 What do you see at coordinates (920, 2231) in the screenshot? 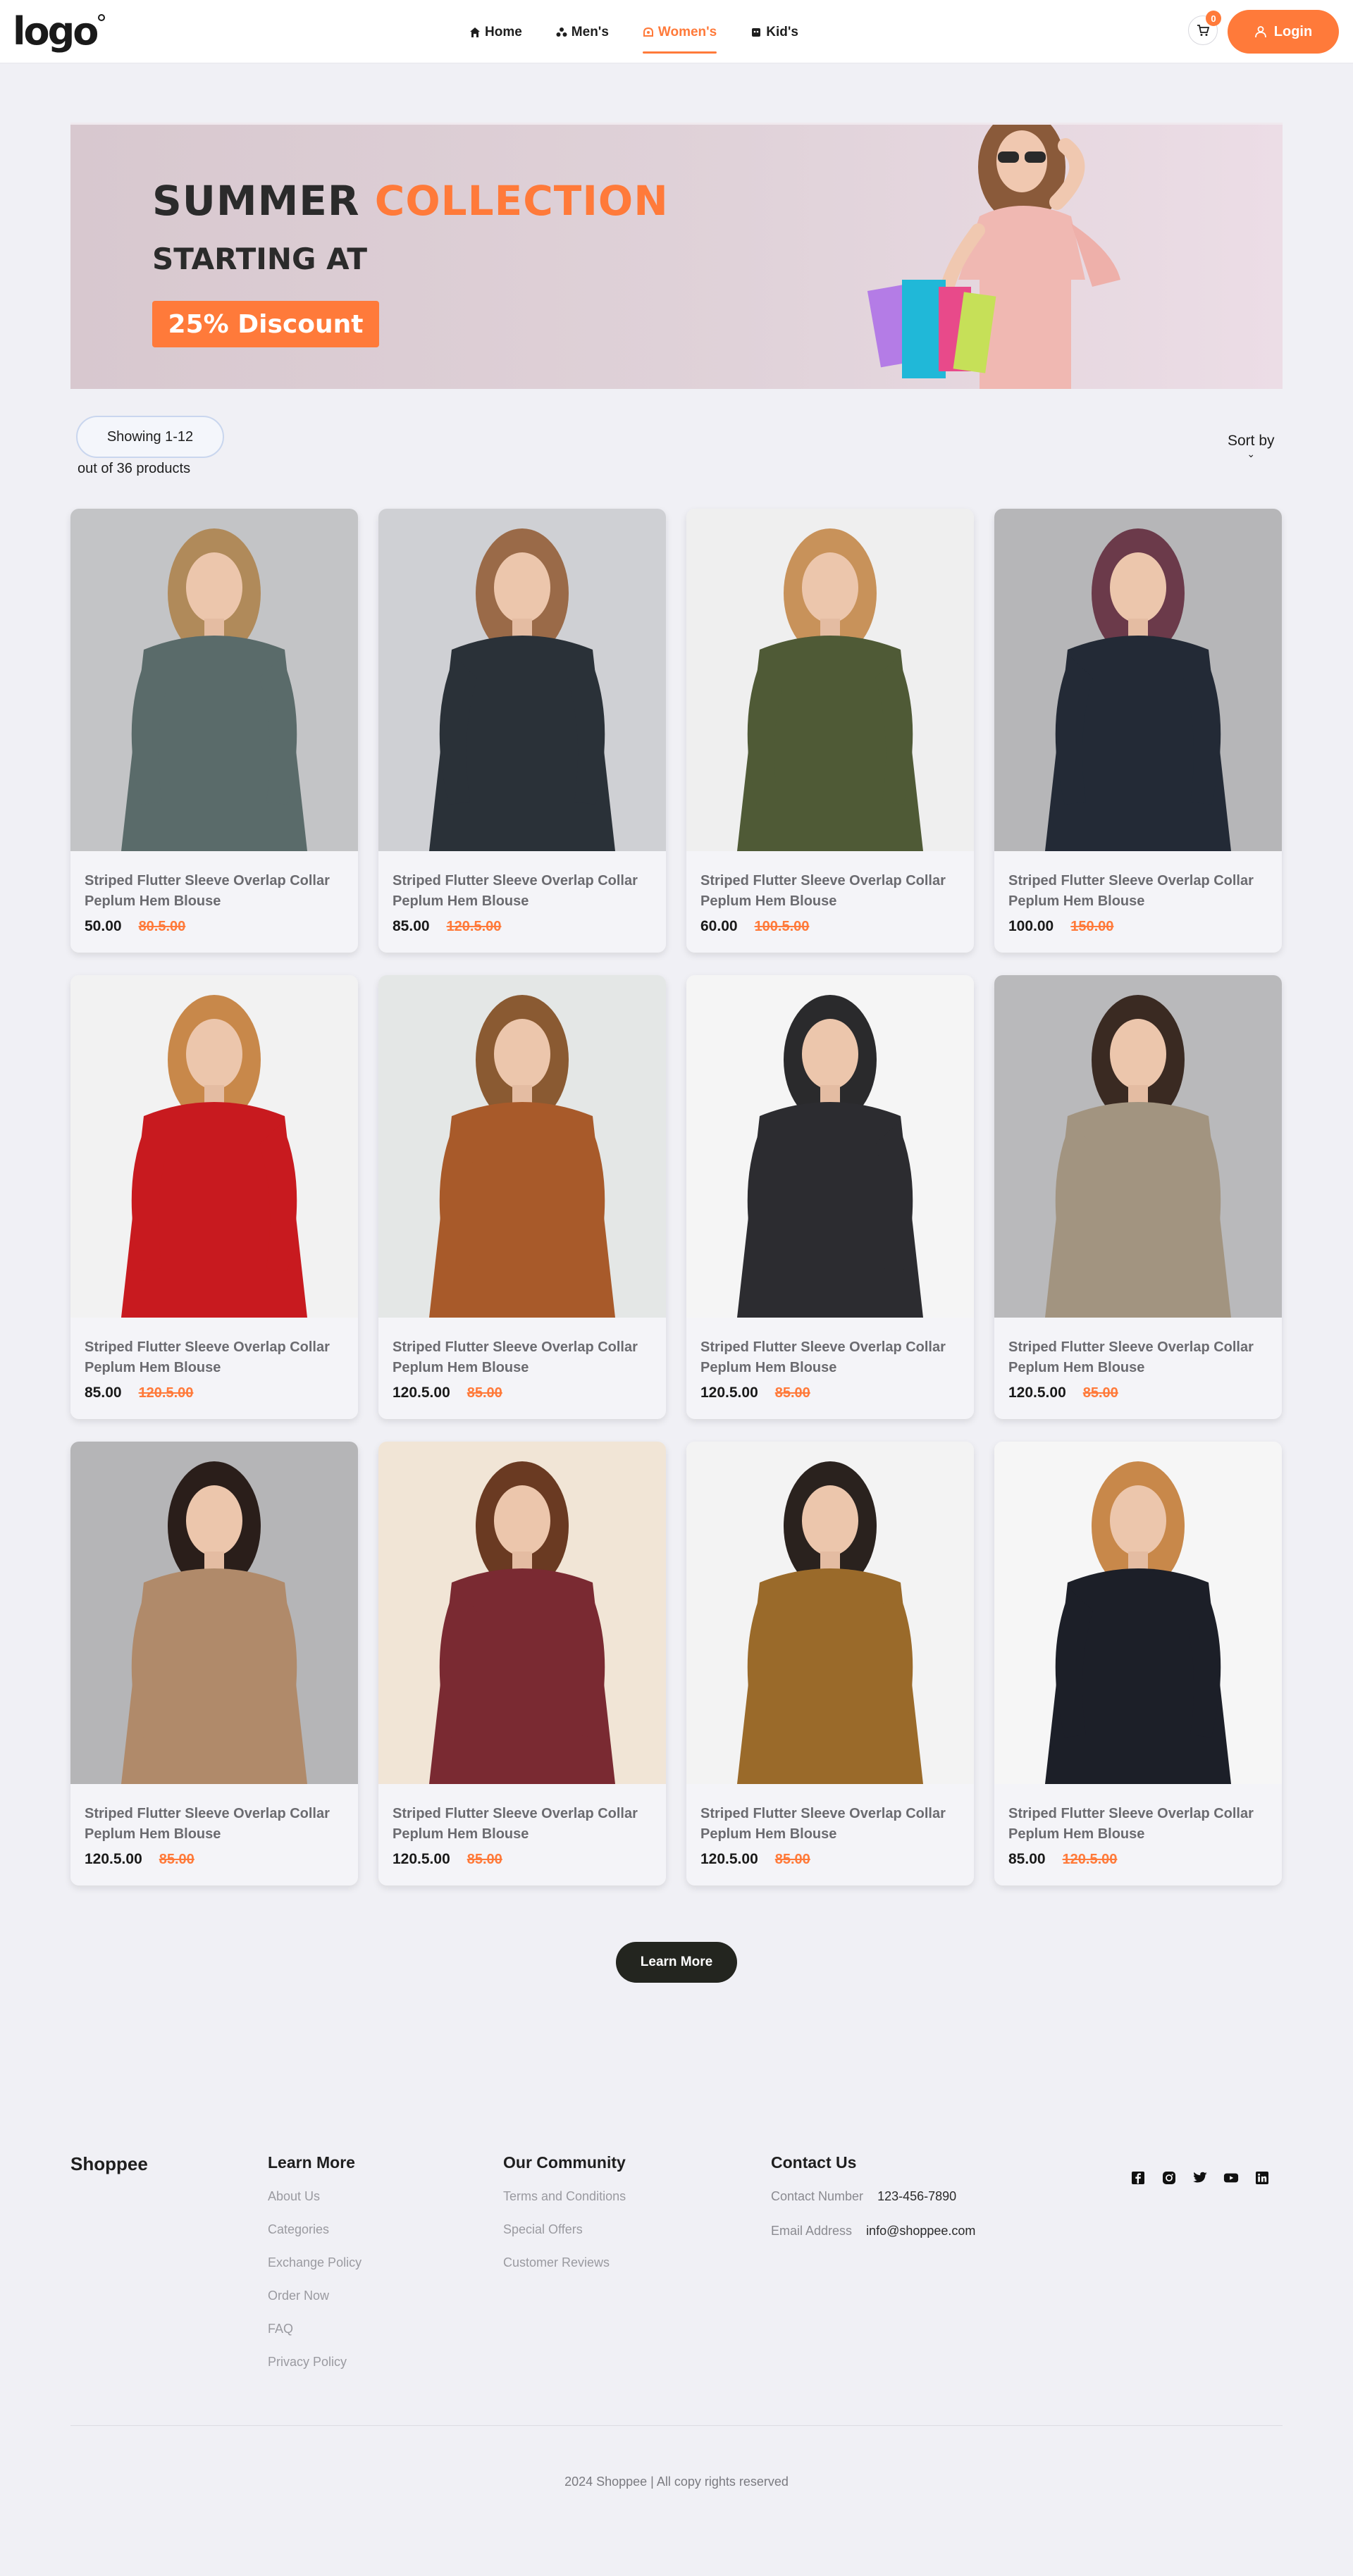
I see `contact-email-value: info@shoppee.com` at bounding box center [920, 2231].